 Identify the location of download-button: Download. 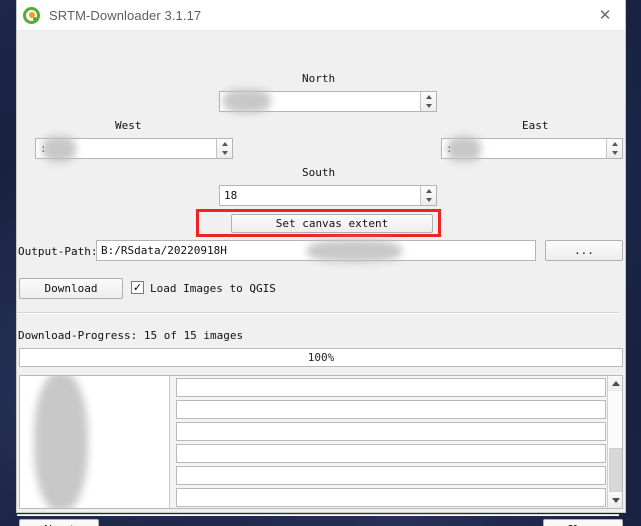
(71, 288).